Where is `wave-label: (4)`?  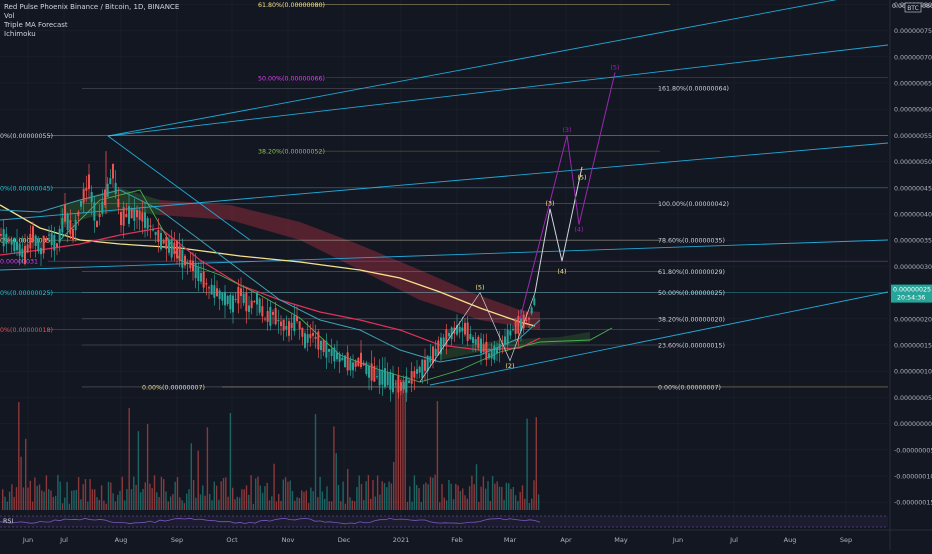
wave-label: (4) is located at coordinates (578, 230).